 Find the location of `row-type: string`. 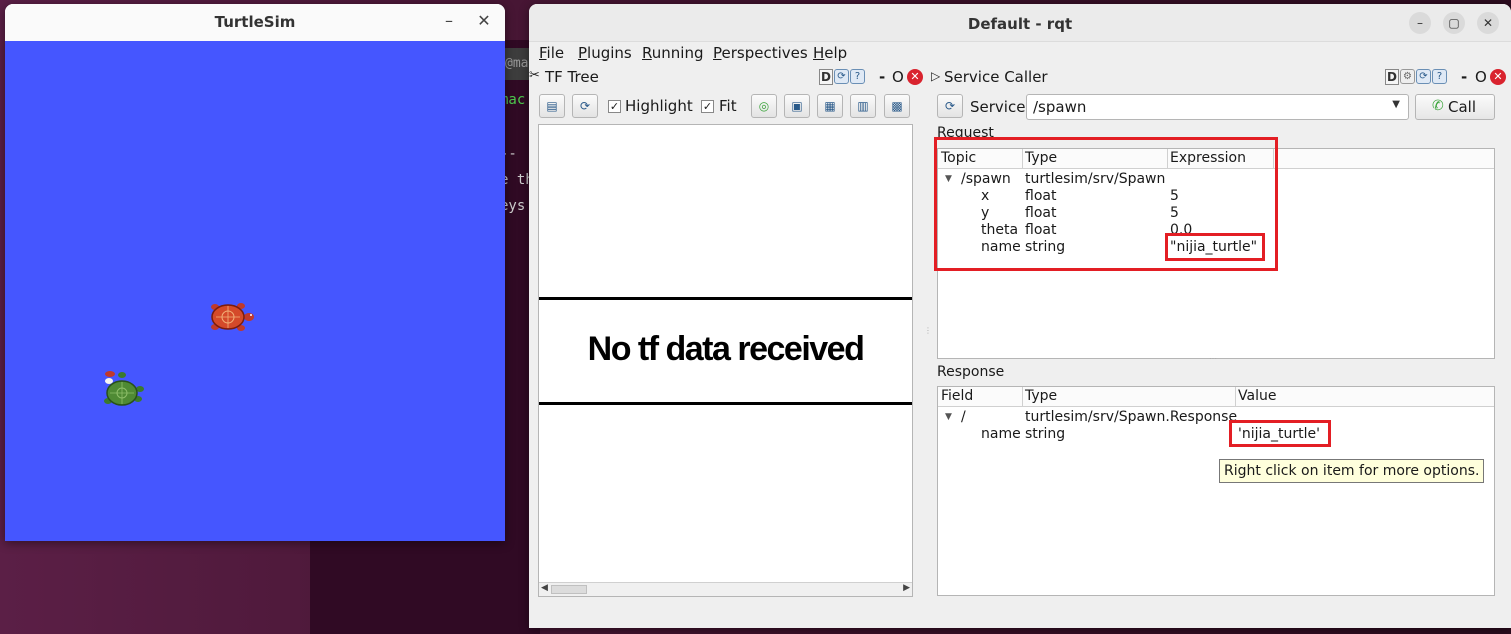

row-type: string is located at coordinates (1045, 434).